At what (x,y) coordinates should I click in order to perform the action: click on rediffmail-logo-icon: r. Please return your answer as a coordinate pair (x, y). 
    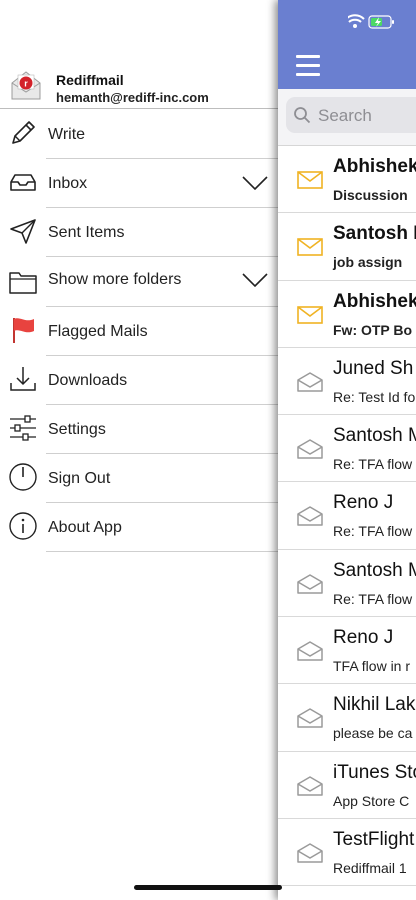
    Looking at the image, I should click on (26, 85).